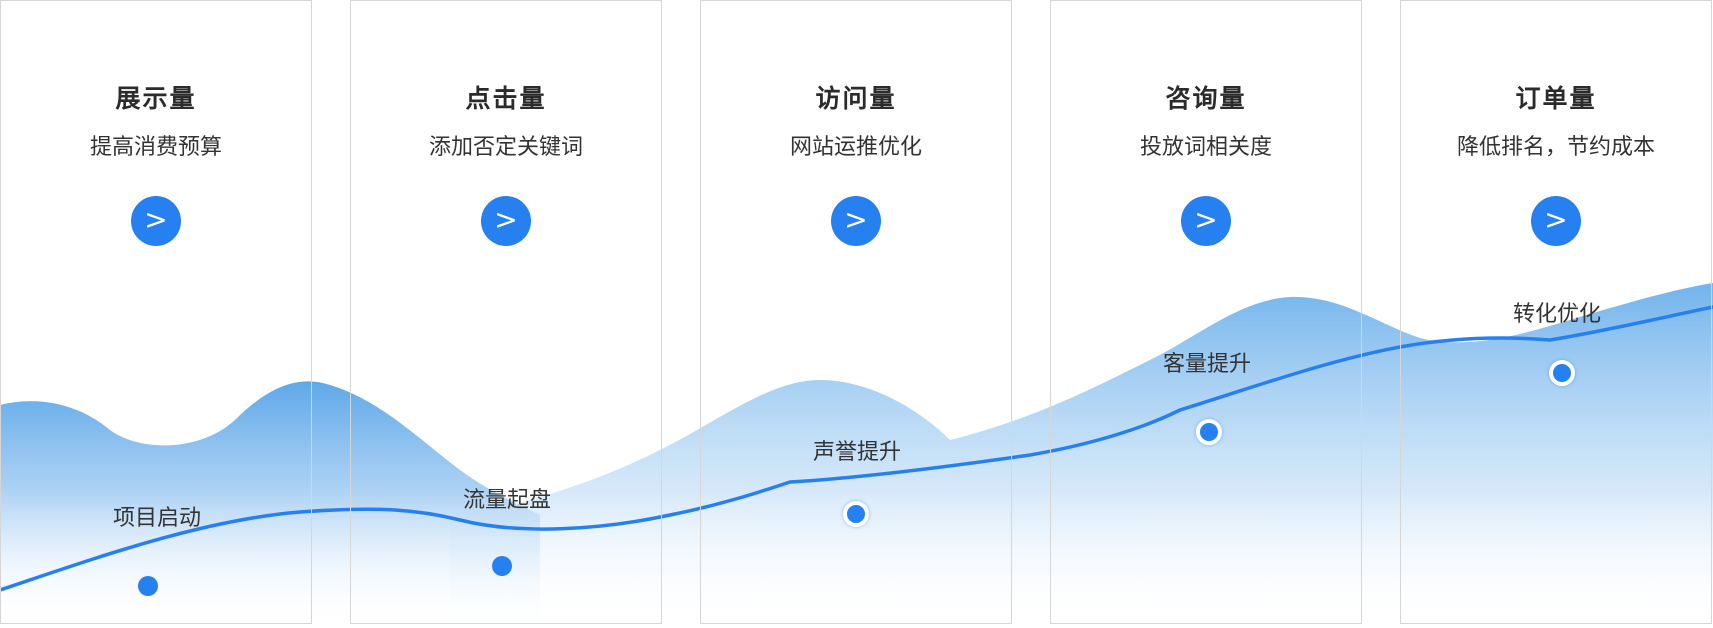 This screenshot has width=1713, height=628. I want to click on card-subtitle: 提高消费预算, so click(155, 147).